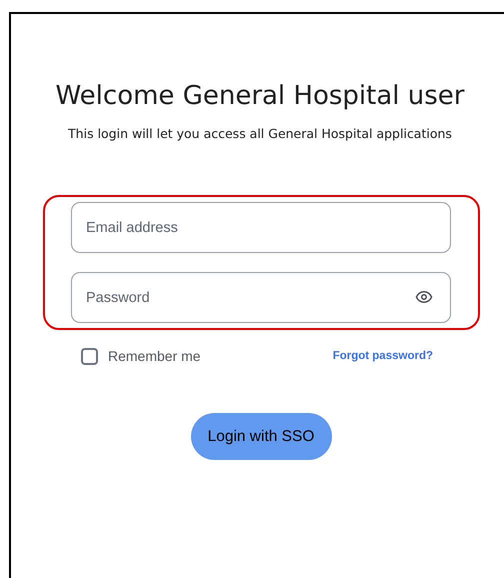  Describe the element at coordinates (382, 357) in the screenshot. I see `forgot-password-link: Forgot password?` at that location.